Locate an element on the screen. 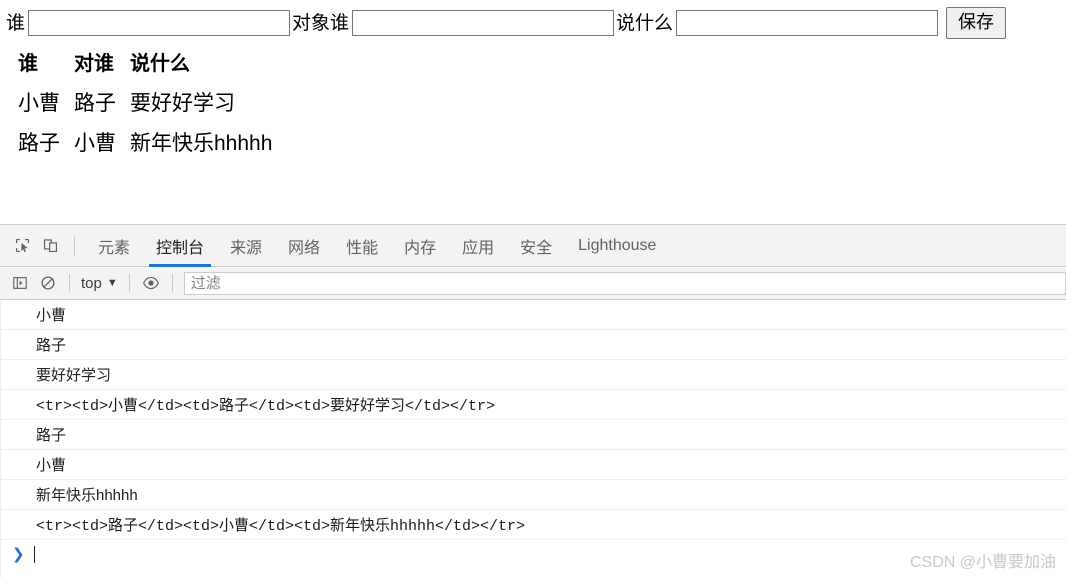 The image size is (1066, 578). table-cell-who: 小曹 is located at coordinates (39, 103).